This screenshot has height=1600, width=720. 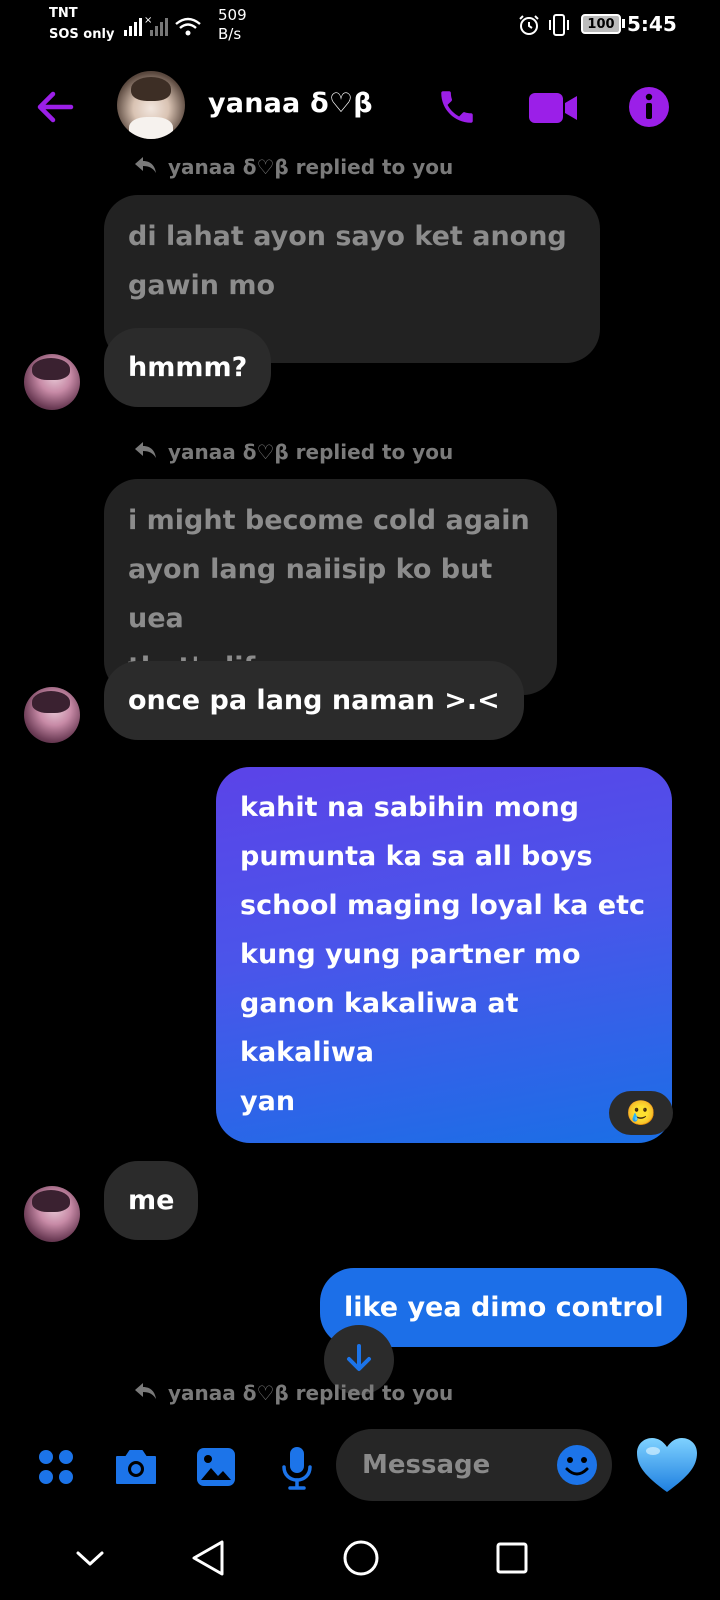 What do you see at coordinates (151, 105) in the screenshot?
I see `contact-avatar` at bounding box center [151, 105].